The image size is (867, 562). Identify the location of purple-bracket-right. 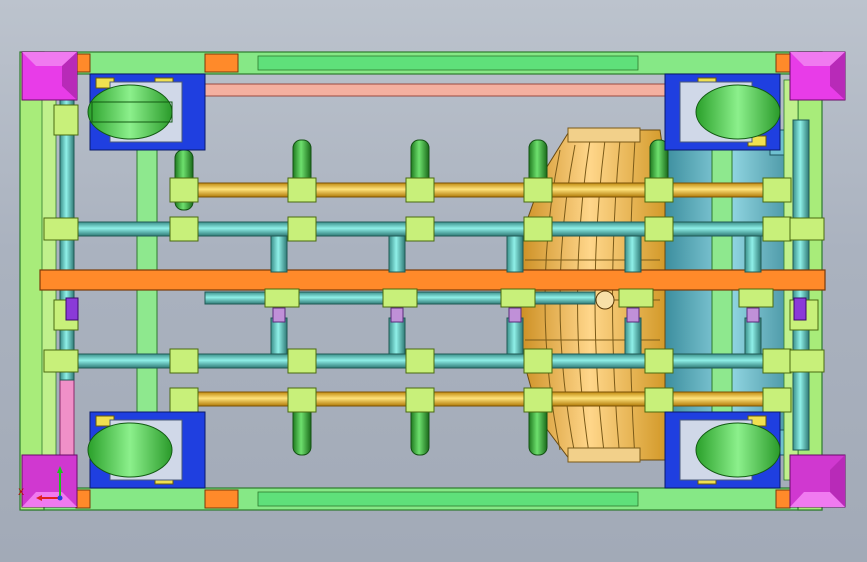
(800, 309).